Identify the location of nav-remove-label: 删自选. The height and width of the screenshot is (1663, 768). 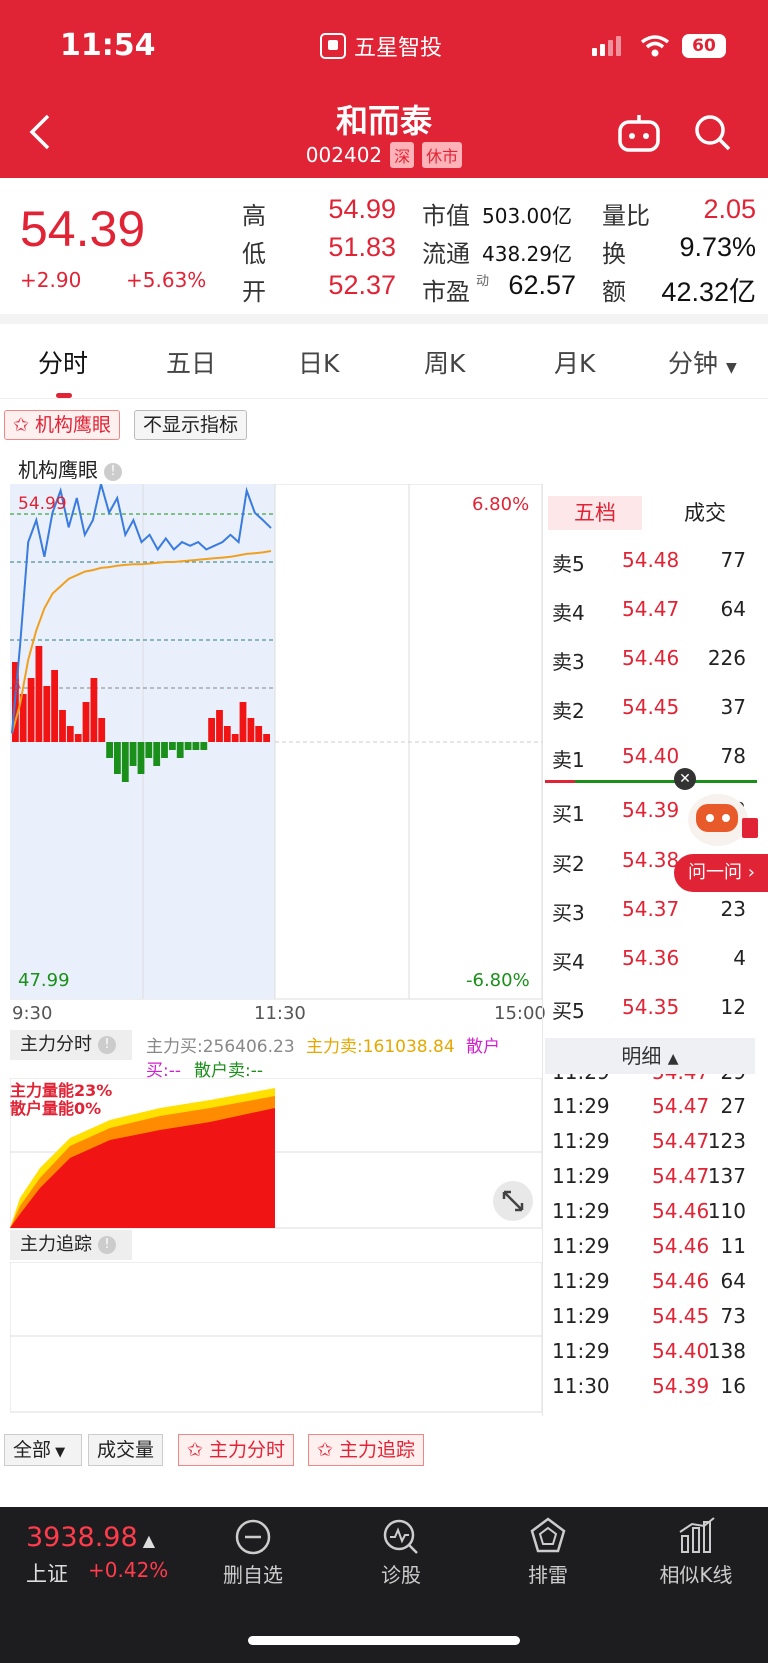
(253, 1573).